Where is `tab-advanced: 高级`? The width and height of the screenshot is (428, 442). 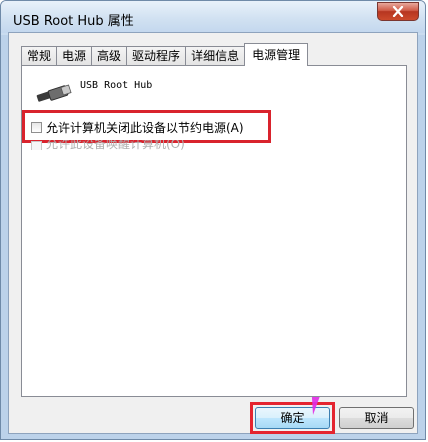
tab-advanced: 高级 is located at coordinates (109, 56).